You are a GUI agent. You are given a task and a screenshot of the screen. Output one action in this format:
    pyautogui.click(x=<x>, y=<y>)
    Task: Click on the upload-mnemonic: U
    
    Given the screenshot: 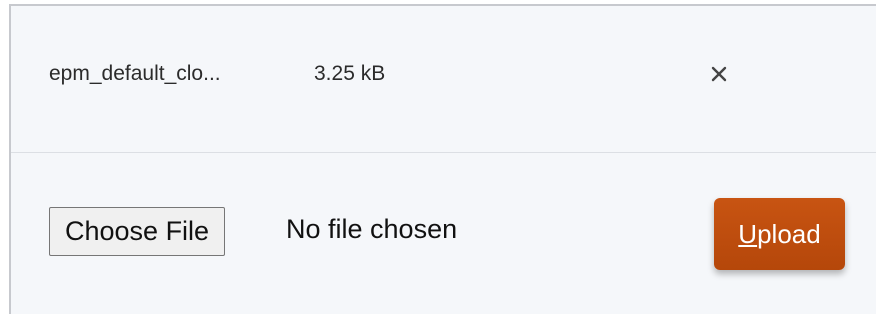 What is the action you would take?
    pyautogui.click(x=748, y=233)
    